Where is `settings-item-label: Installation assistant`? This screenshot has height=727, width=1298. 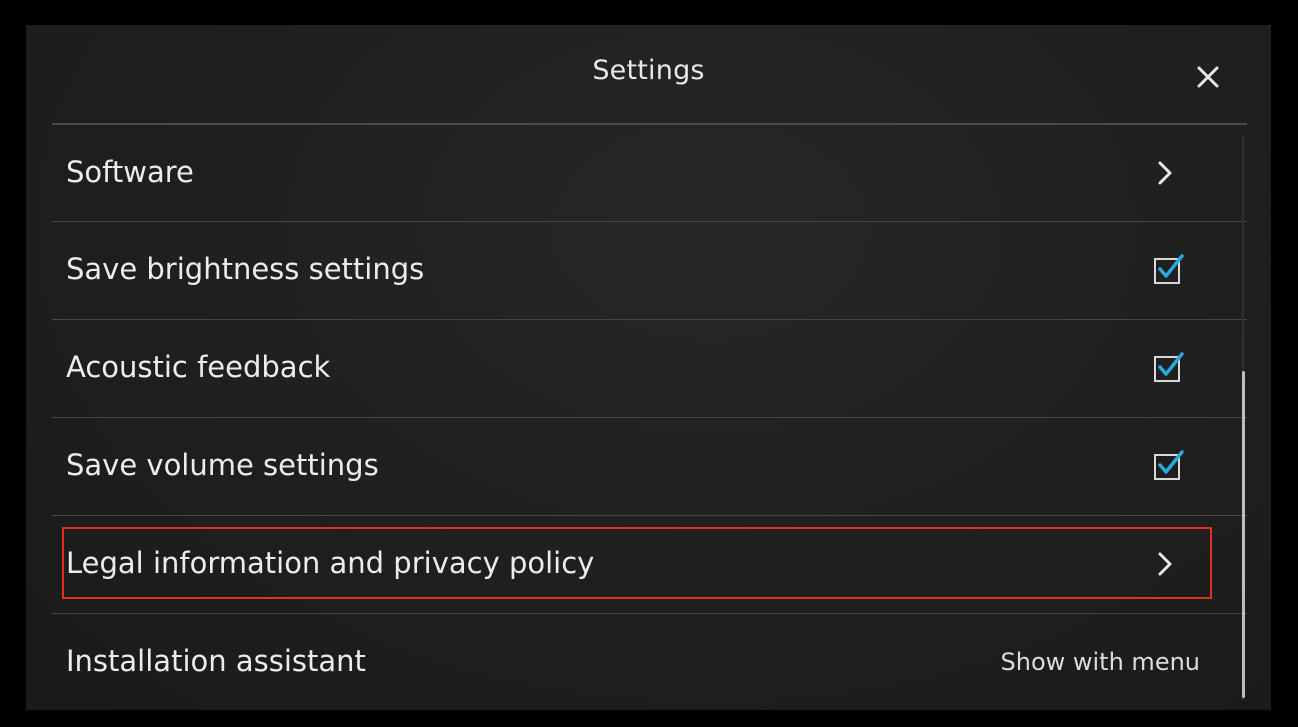 settings-item-label: Installation assistant is located at coordinates (216, 661).